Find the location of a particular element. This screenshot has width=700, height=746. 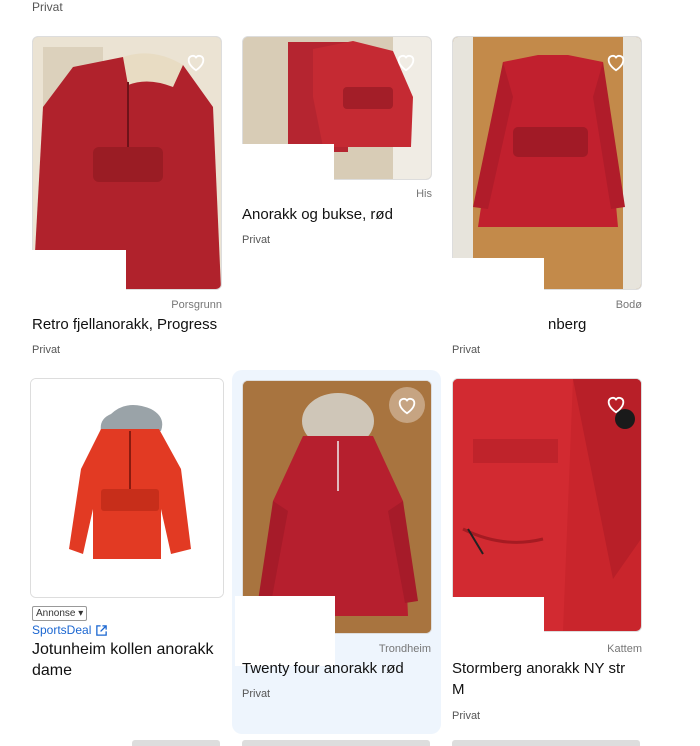

ad-image is located at coordinates (127, 488).